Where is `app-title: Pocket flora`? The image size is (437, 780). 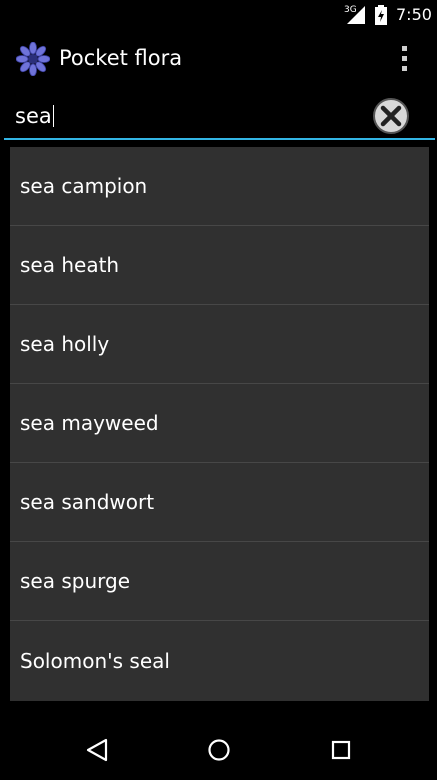
app-title: Pocket flora is located at coordinates (121, 58).